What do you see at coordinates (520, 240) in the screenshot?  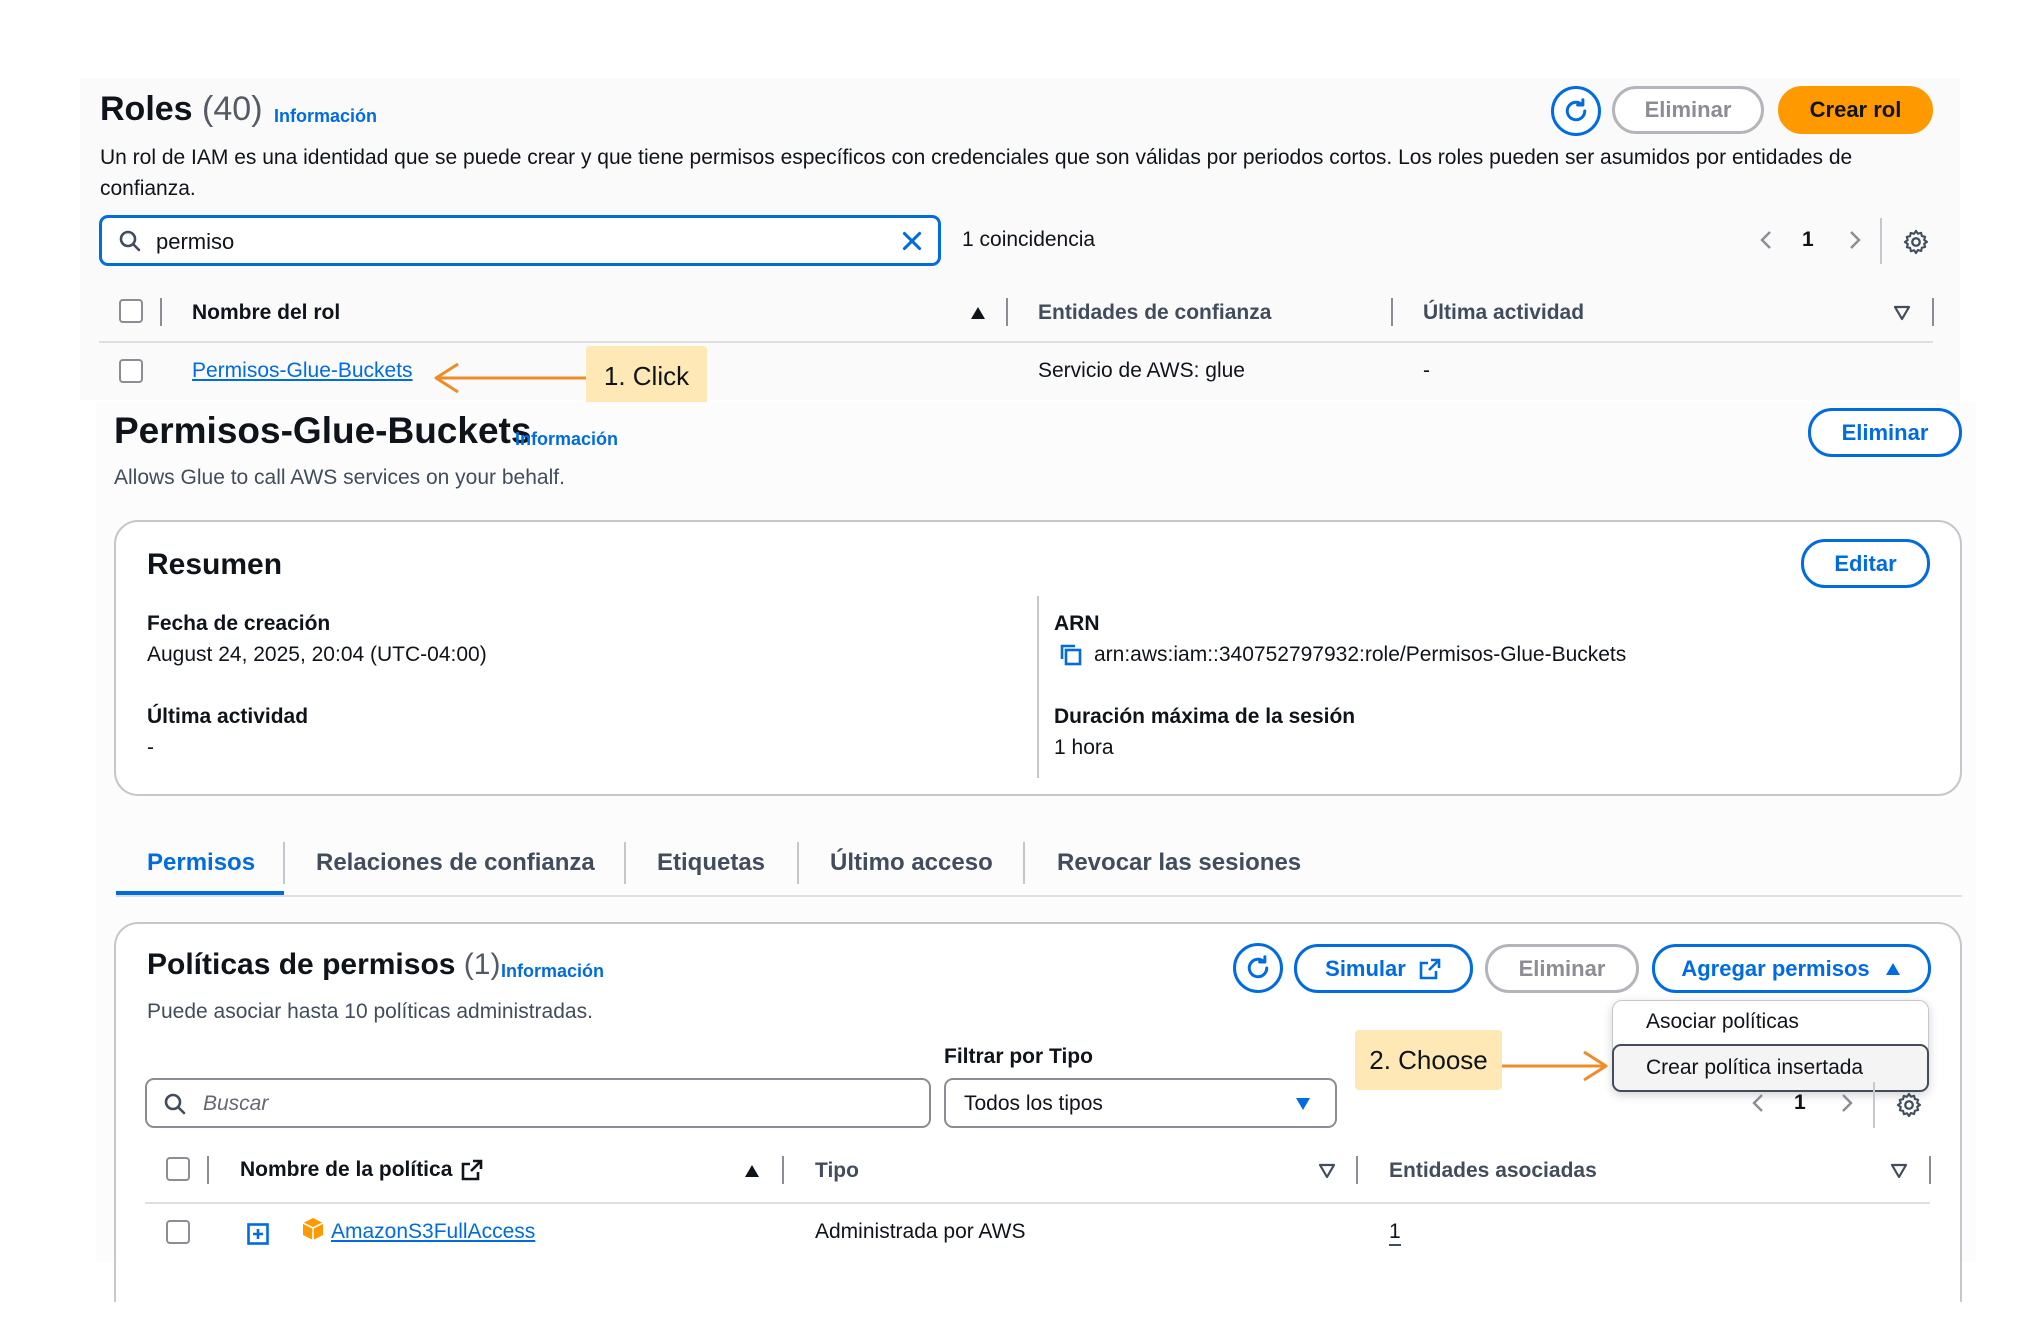 I see `roles-search-input: permiso` at bounding box center [520, 240].